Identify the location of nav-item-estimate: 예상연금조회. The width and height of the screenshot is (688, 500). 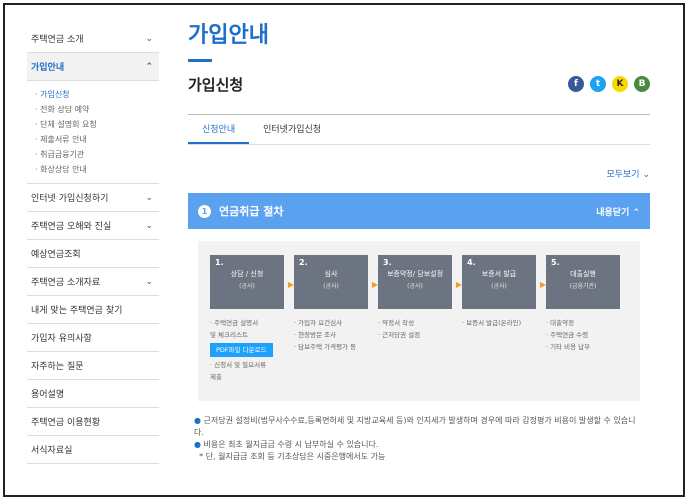
(93, 254).